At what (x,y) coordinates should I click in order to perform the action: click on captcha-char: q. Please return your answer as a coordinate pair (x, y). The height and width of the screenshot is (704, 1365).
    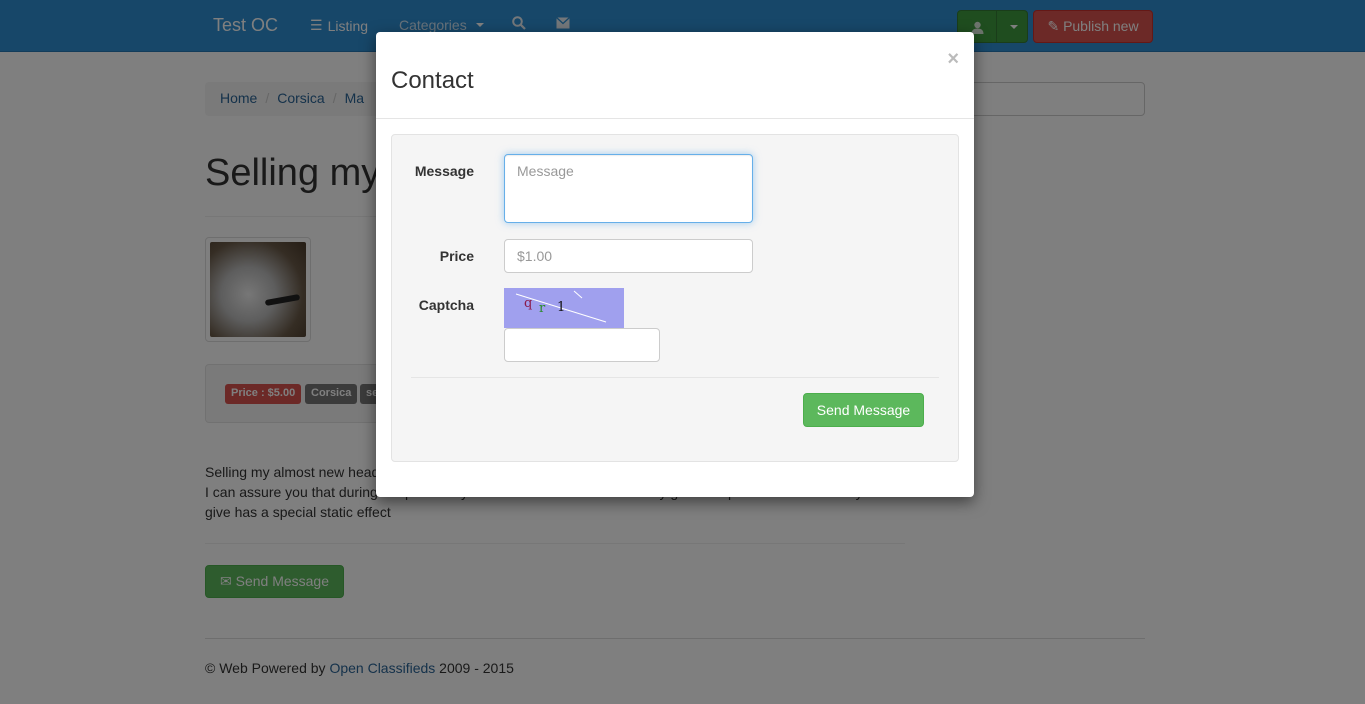
    Looking at the image, I should click on (528, 303).